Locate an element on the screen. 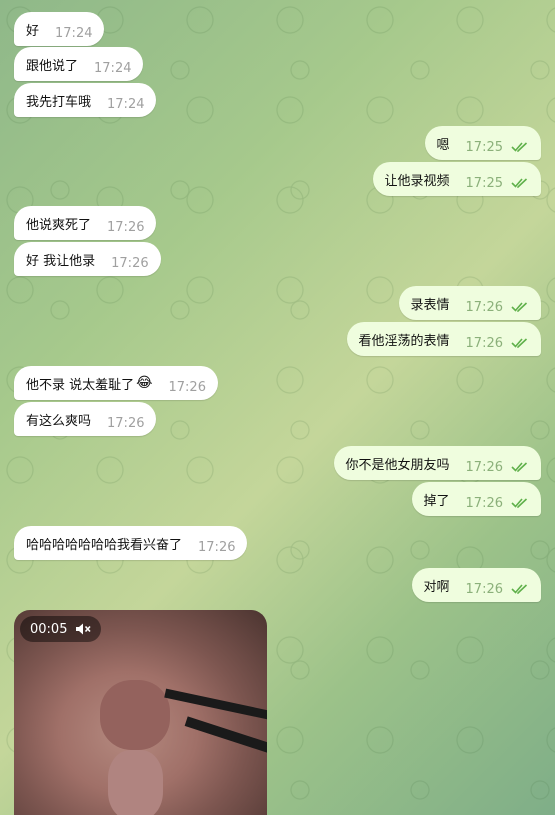 Image resolution: width=555 pixels, height=815 pixels. message-text: 让他录视频 is located at coordinates (417, 181).